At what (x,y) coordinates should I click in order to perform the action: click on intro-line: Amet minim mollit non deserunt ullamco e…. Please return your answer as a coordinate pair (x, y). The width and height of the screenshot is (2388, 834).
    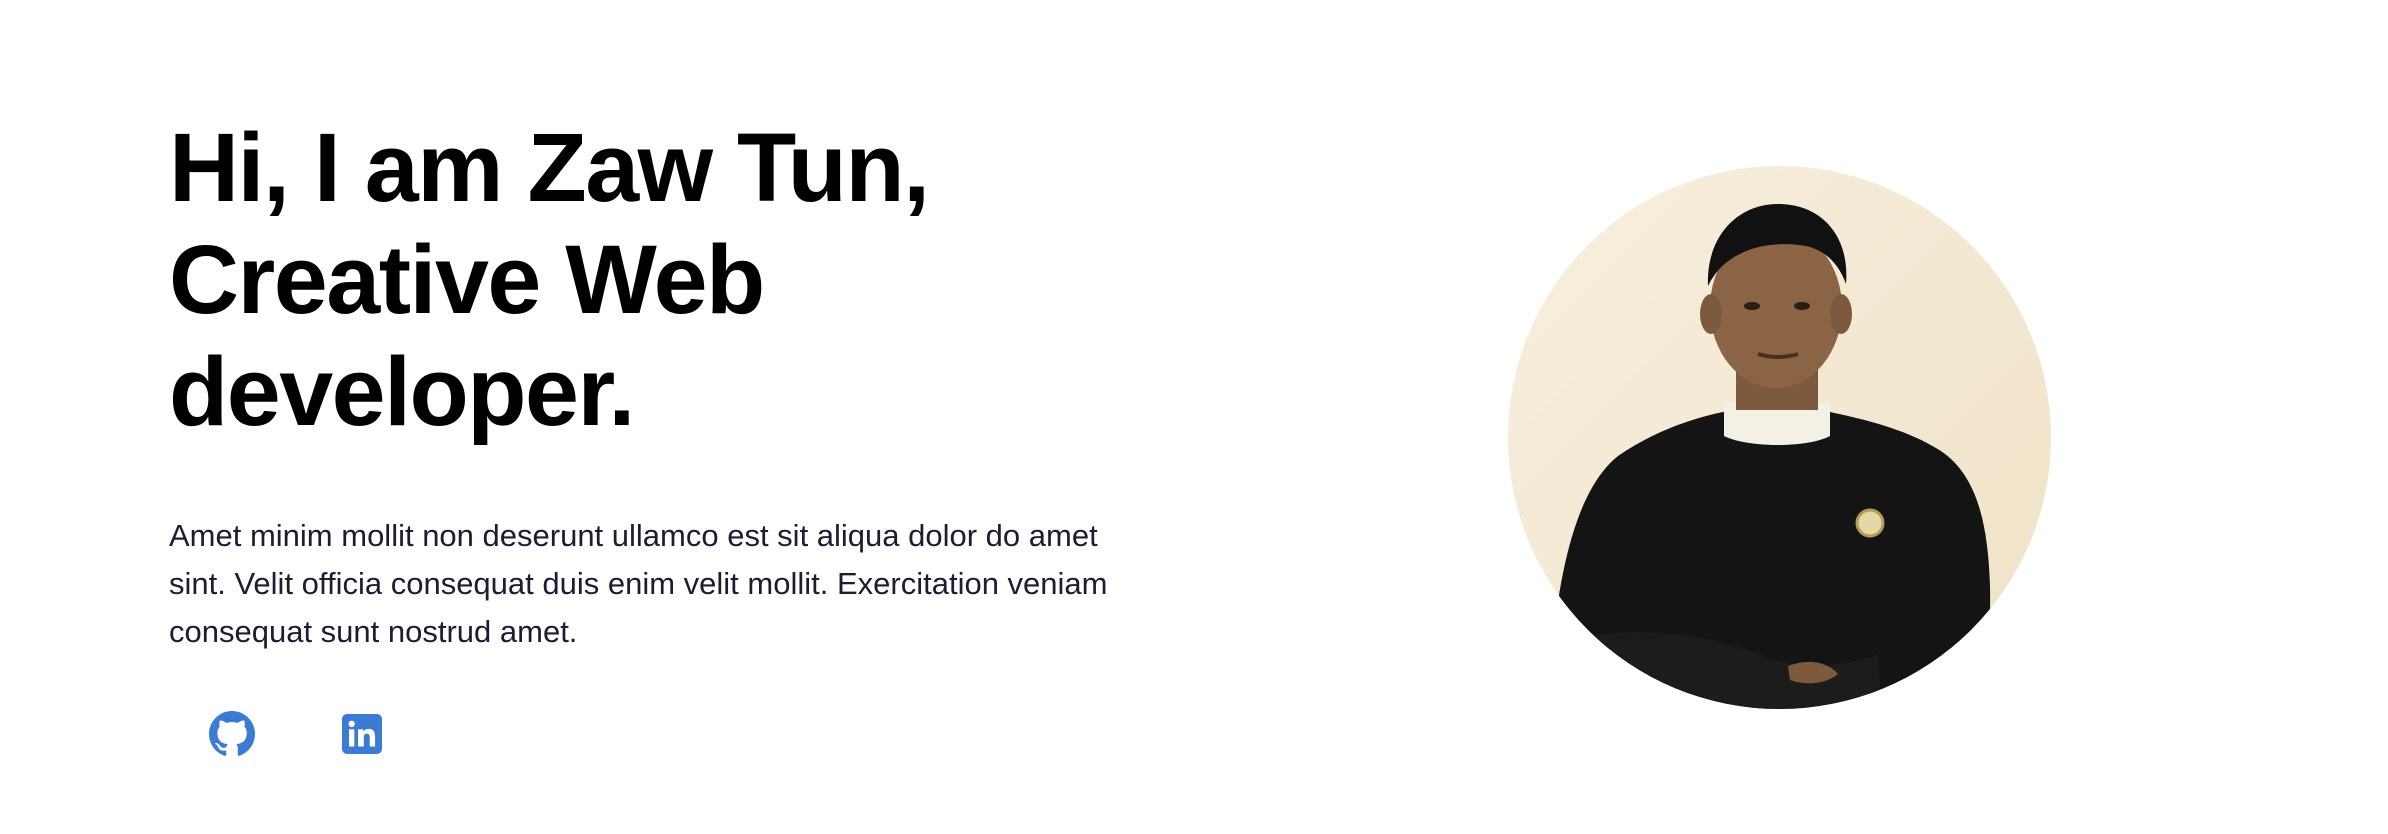
    Looking at the image, I should click on (633, 535).